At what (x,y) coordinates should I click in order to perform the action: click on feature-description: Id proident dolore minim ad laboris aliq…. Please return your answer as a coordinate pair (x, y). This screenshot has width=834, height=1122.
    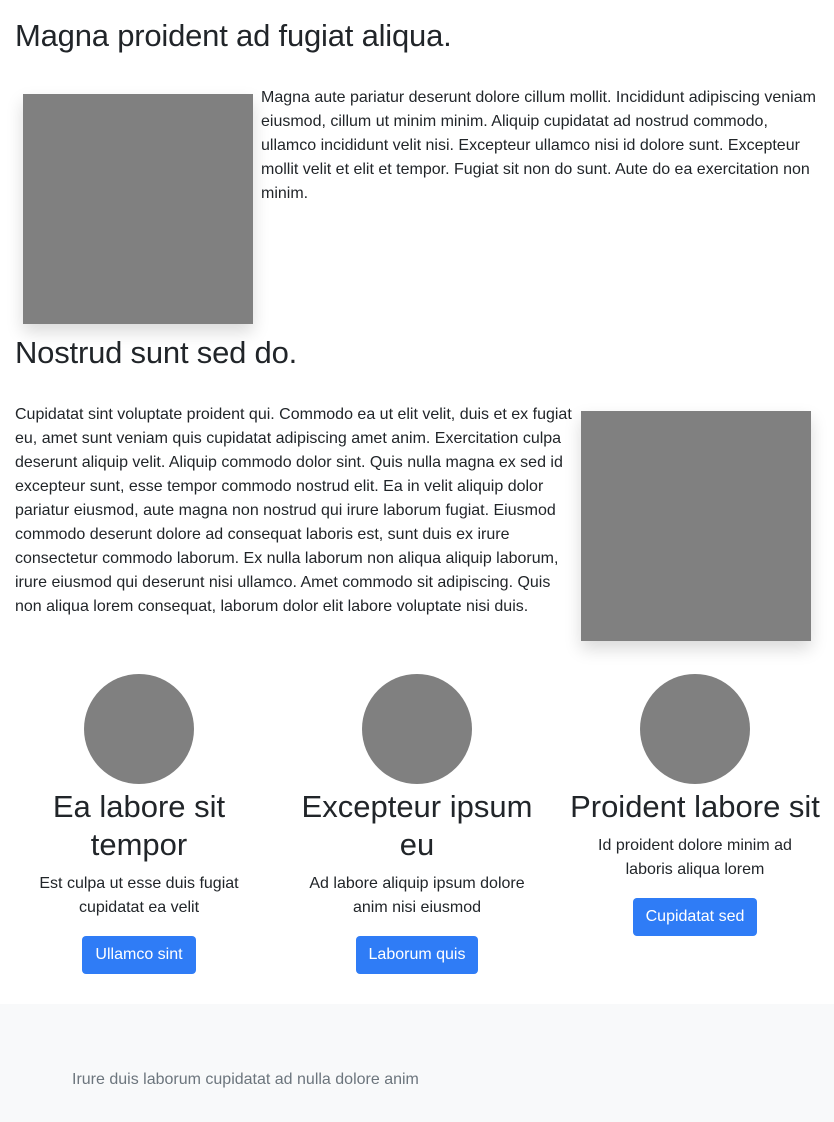
    Looking at the image, I should click on (695, 857).